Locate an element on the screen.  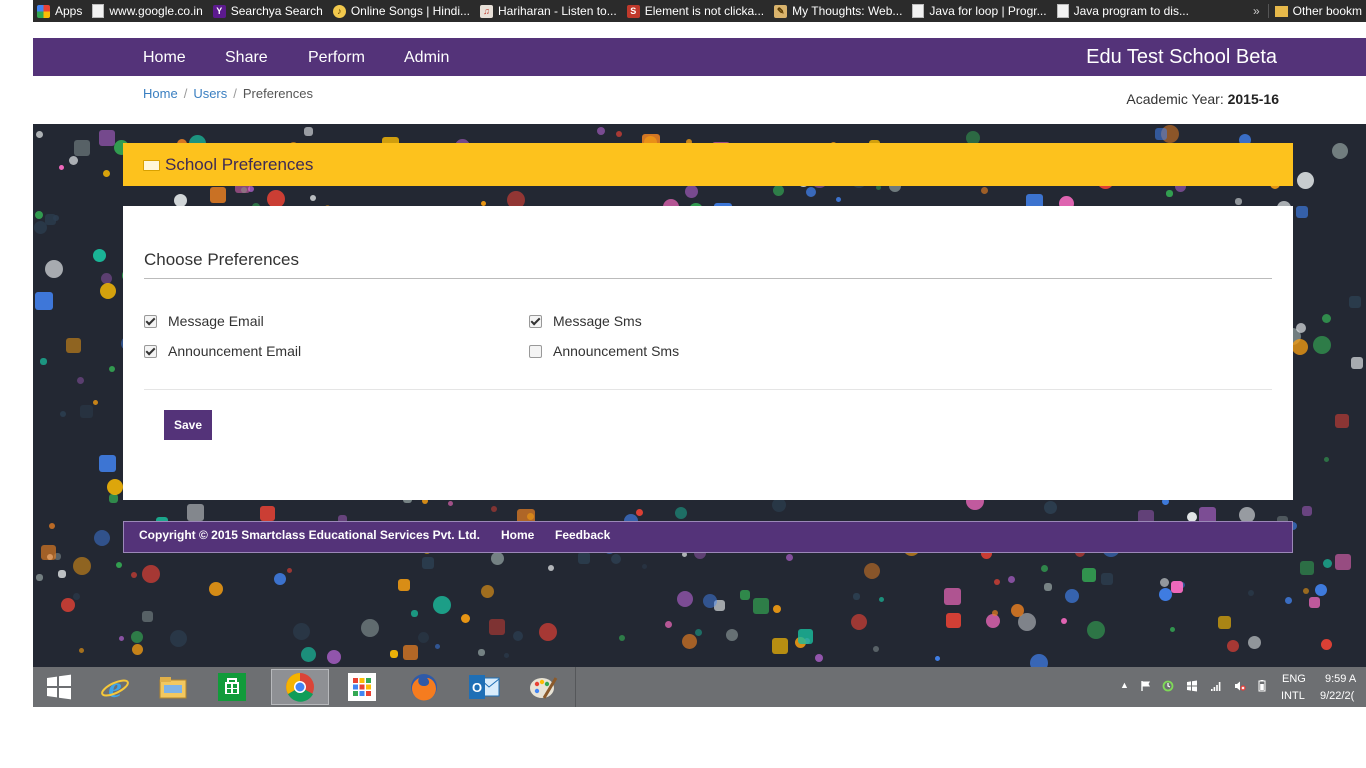
windows-start-icon is located at coordinates (59, 687).